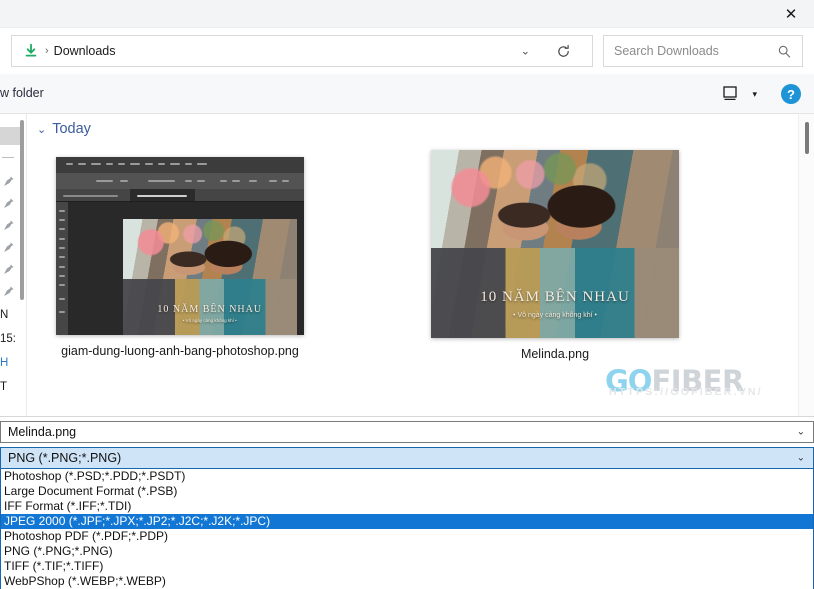  What do you see at coordinates (563, 51) in the screenshot?
I see `refresh-icon` at bounding box center [563, 51].